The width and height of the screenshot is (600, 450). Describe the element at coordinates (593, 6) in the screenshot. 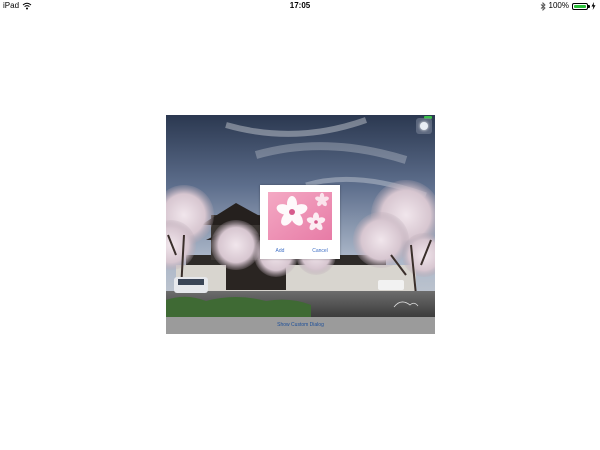

I see `charging-bolt-icon` at that location.